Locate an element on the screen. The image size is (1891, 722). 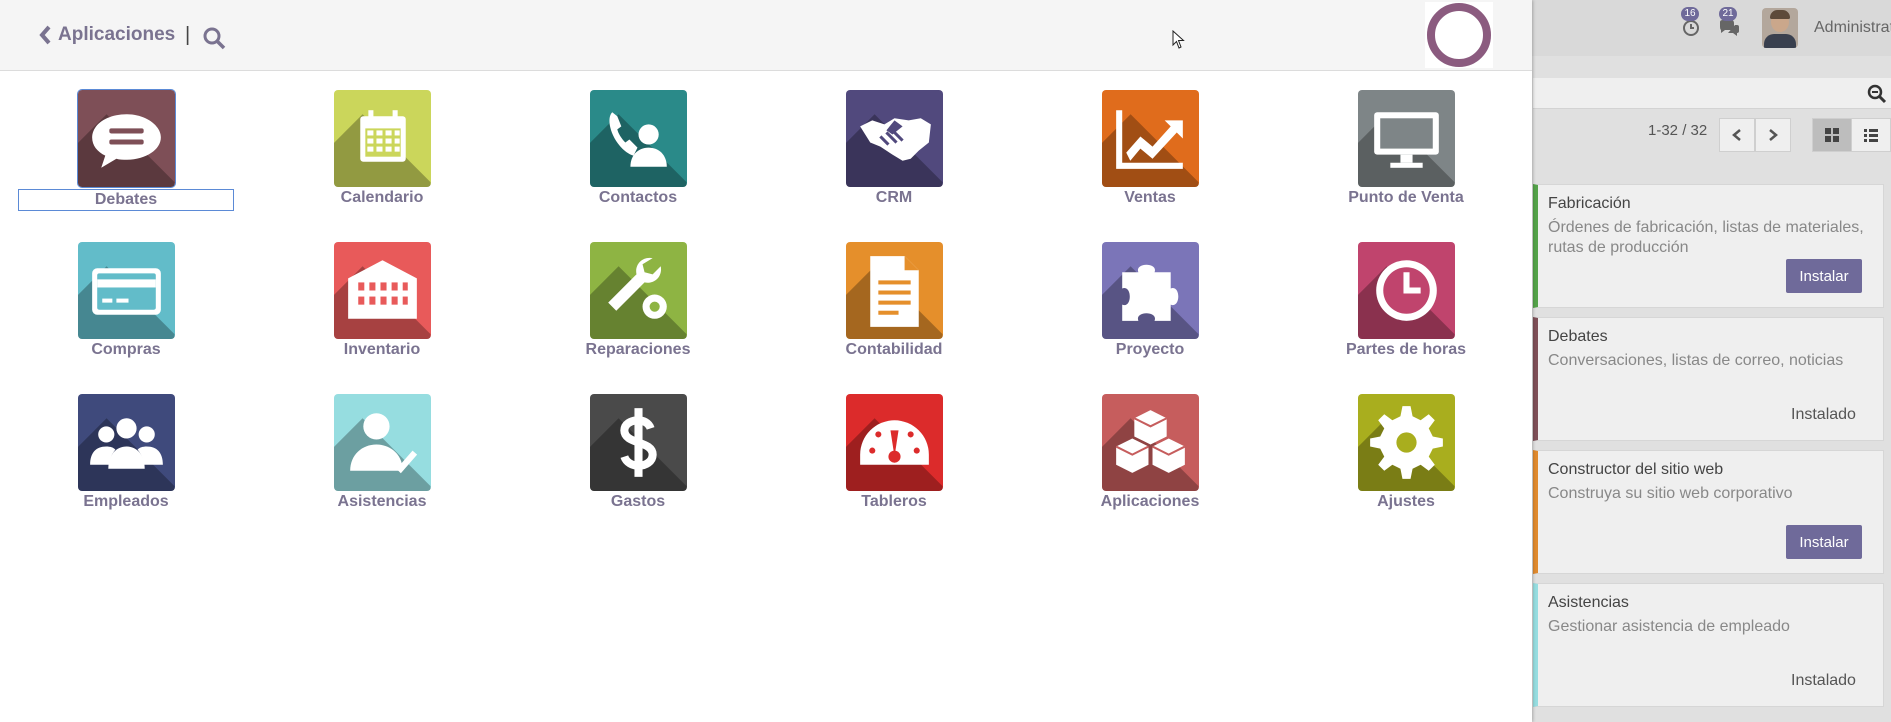
warehouse-icon is located at coordinates (382, 289).